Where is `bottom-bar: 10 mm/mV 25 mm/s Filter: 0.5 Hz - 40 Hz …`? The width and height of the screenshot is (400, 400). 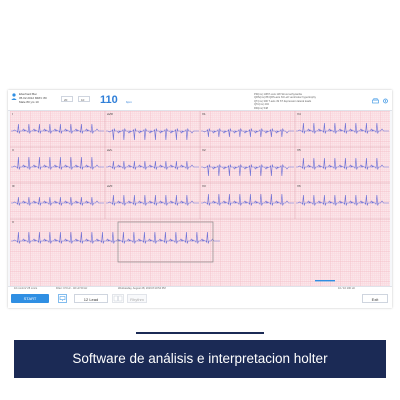 bottom-bar: 10 mm/mV 25 mm/s Filter: 0.5 Hz - 40 Hz … is located at coordinates (200, 297).